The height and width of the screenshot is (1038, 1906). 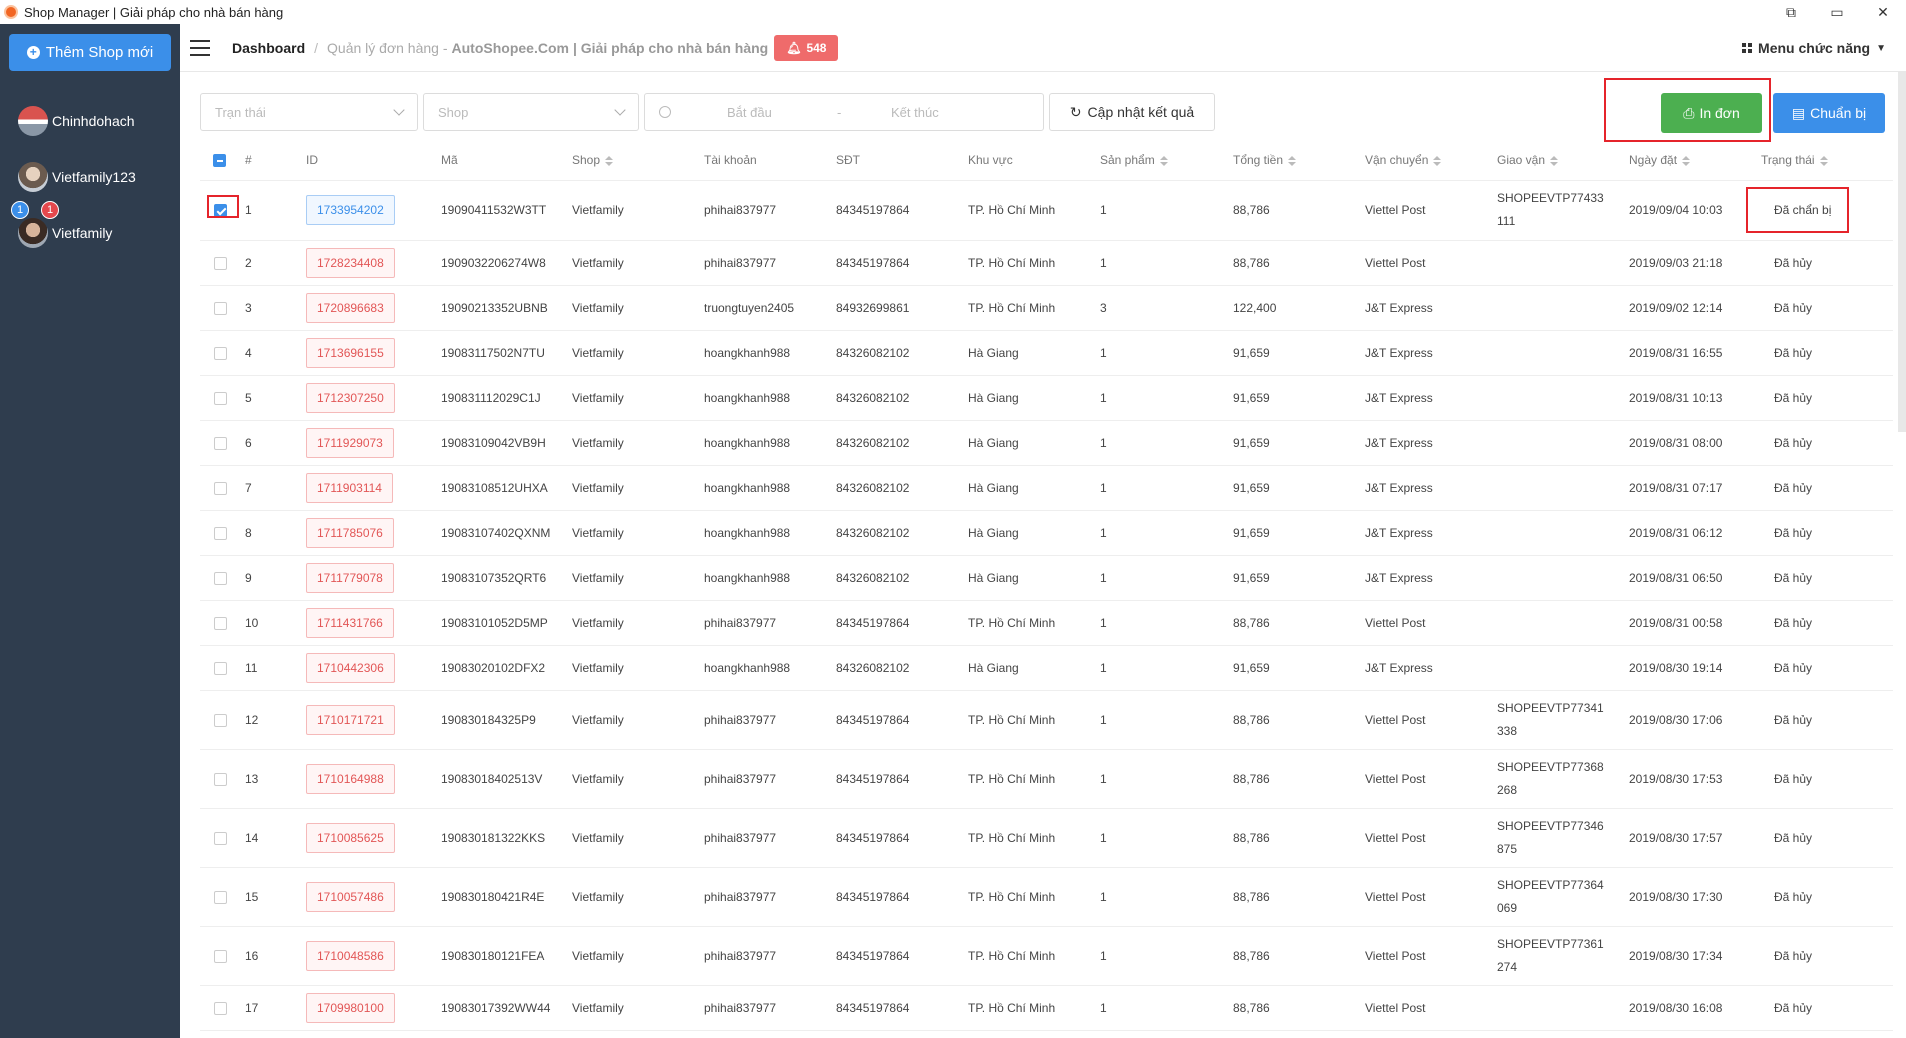 I want to click on column-header-date: Ngày đặt, so click(x=1695, y=160).